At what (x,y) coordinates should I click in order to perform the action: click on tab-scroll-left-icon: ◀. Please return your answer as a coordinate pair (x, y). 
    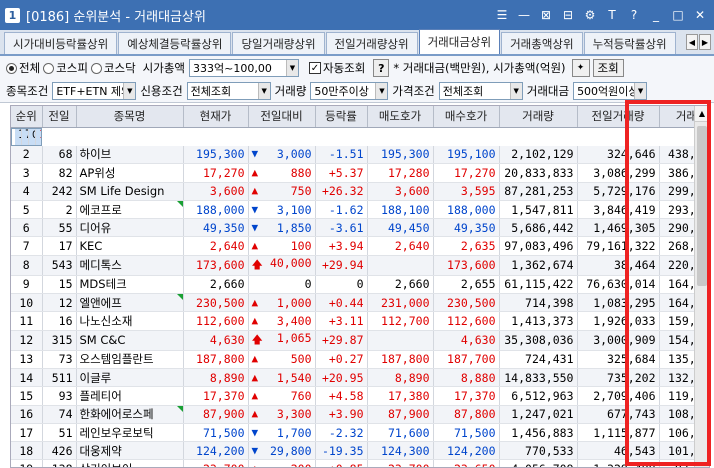
    Looking at the image, I should click on (692, 42).